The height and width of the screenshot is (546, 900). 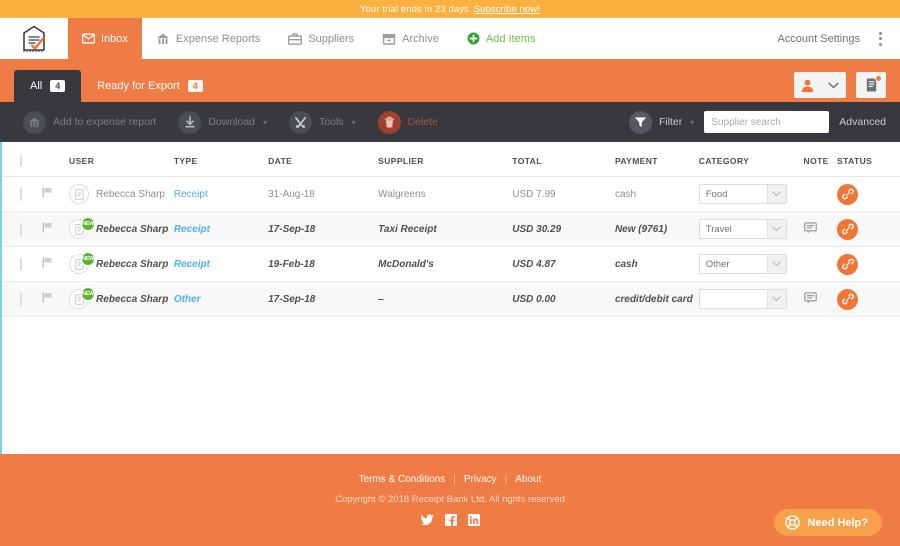 I want to click on linkedin-icon, so click(x=474, y=520).